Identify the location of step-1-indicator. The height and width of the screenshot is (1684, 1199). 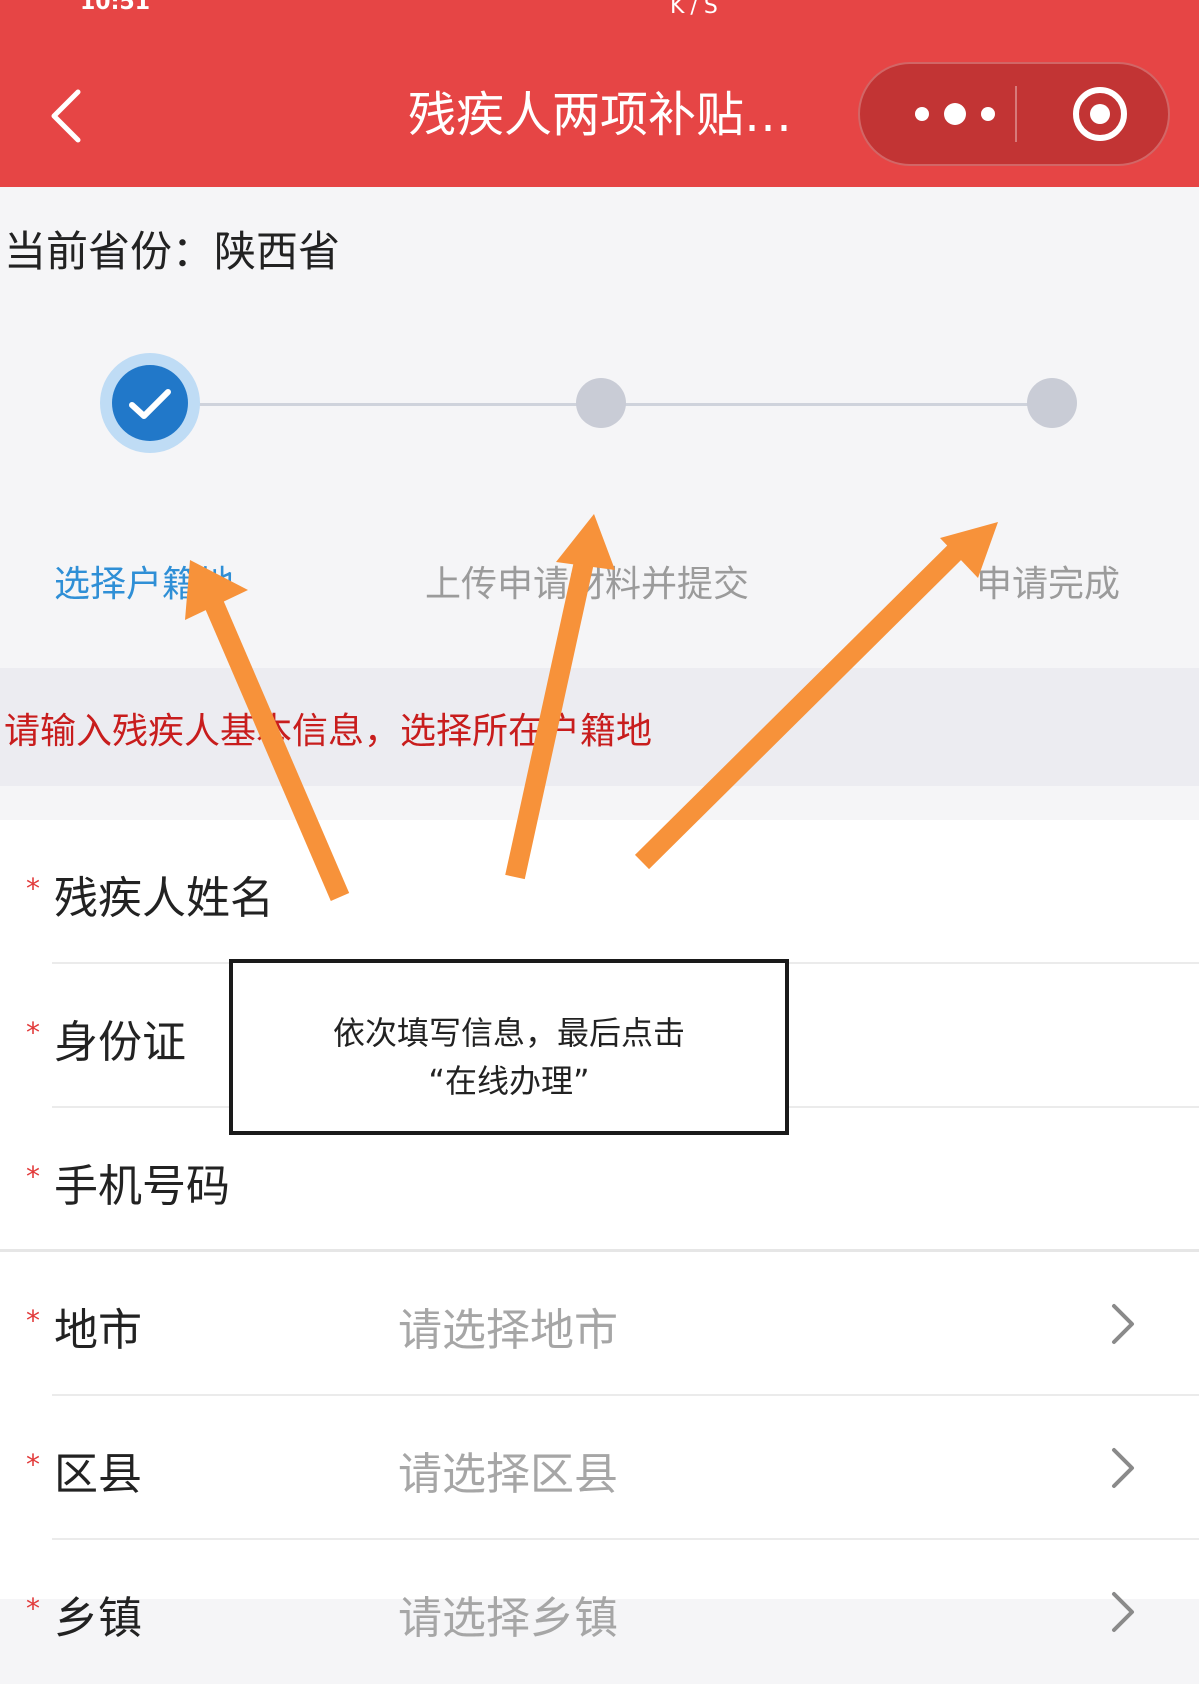
(150, 403).